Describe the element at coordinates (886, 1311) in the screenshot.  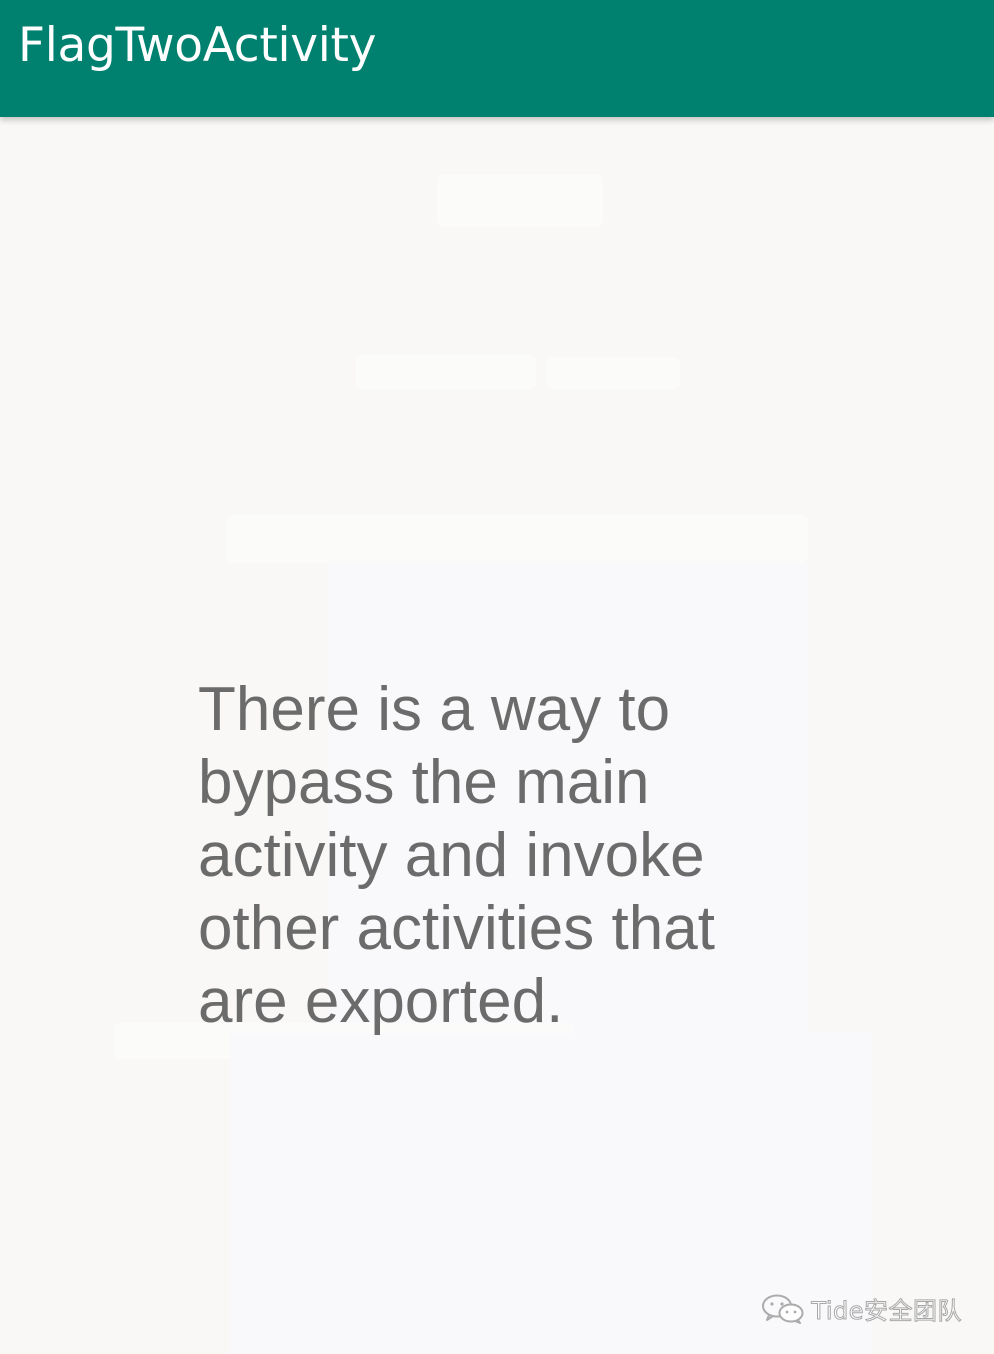
I see `watermark-text: Tide安全团队` at that location.